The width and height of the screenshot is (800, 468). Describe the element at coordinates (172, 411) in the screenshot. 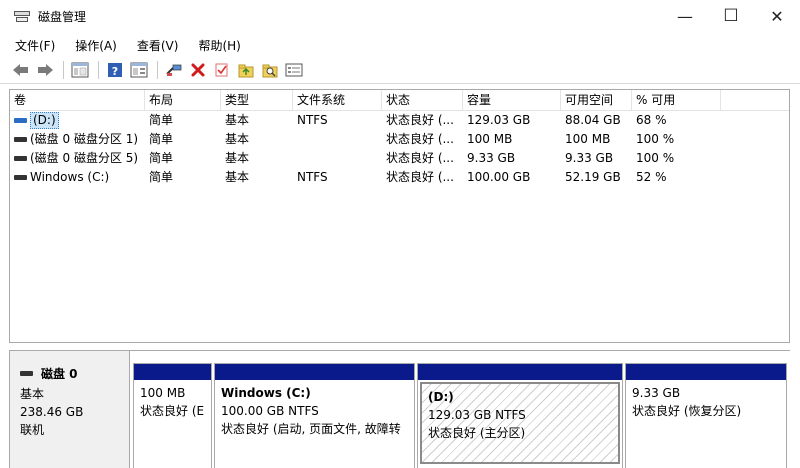

I see `partition-status: 状态良好 (E` at that location.